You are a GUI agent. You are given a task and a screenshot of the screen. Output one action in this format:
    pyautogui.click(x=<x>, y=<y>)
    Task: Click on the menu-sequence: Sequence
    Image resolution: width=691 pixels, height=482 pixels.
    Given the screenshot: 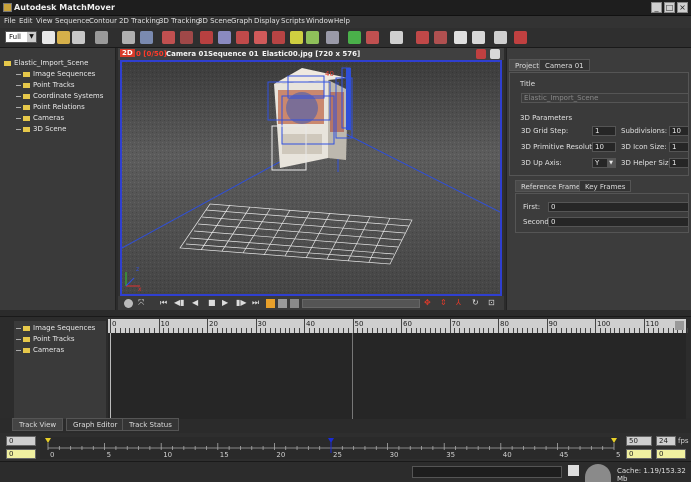 What is the action you would take?
    pyautogui.click(x=72, y=21)
    